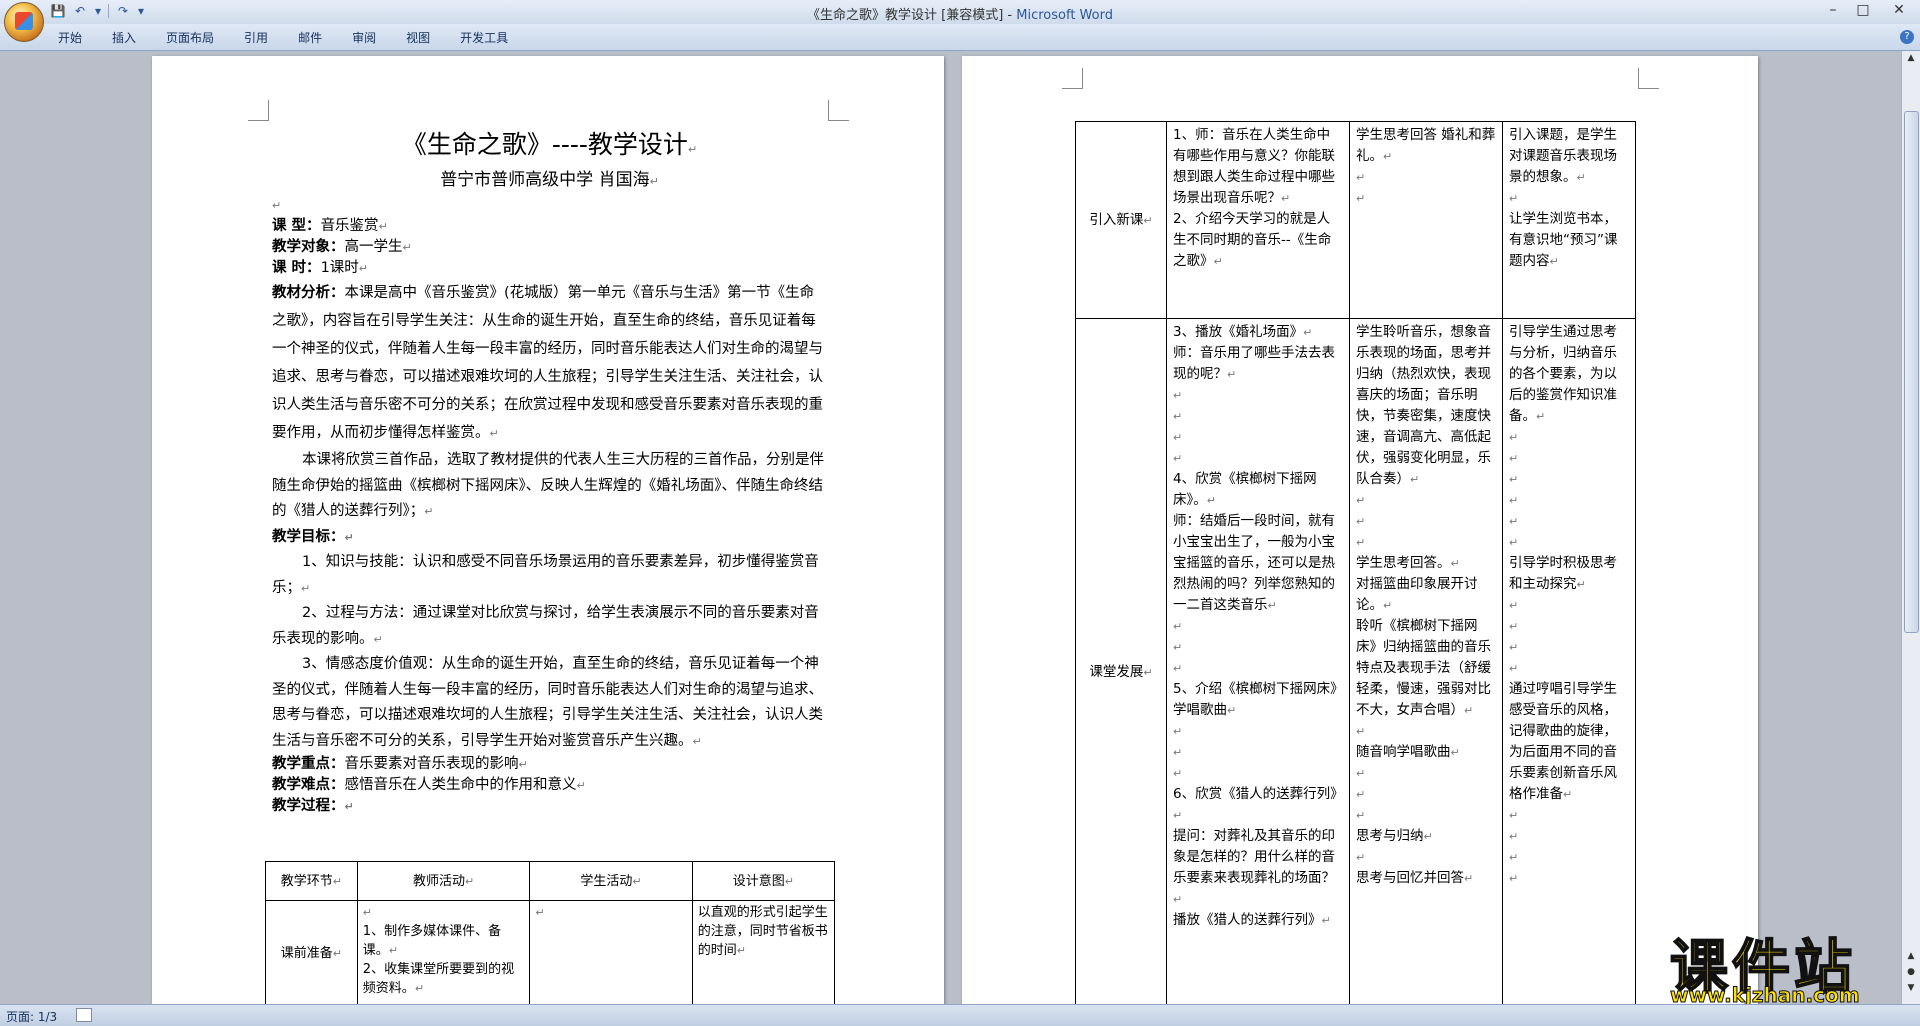 Image resolution: width=1920 pixels, height=1026 pixels. What do you see at coordinates (1911, 59) in the screenshot?
I see `scroll-up-icon: ▲` at bounding box center [1911, 59].